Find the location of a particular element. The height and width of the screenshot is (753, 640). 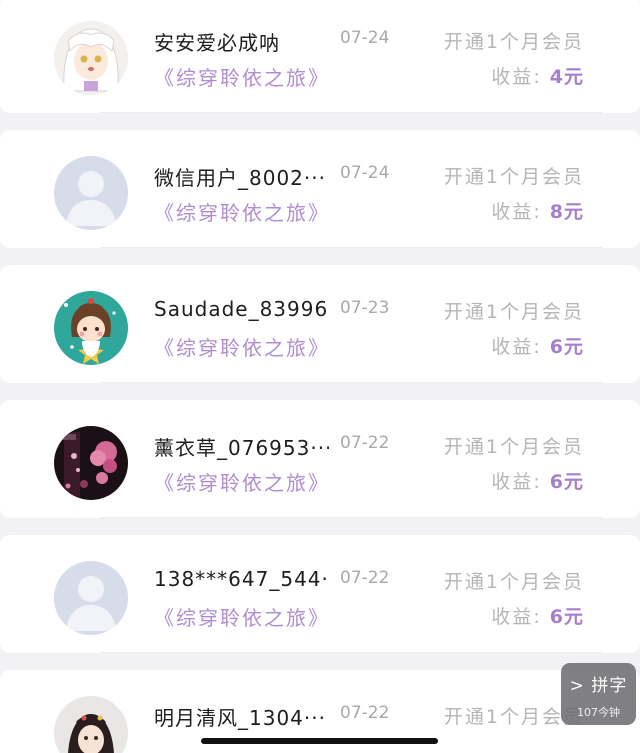

ime-badge-title: > 拼字 is located at coordinates (598, 686).